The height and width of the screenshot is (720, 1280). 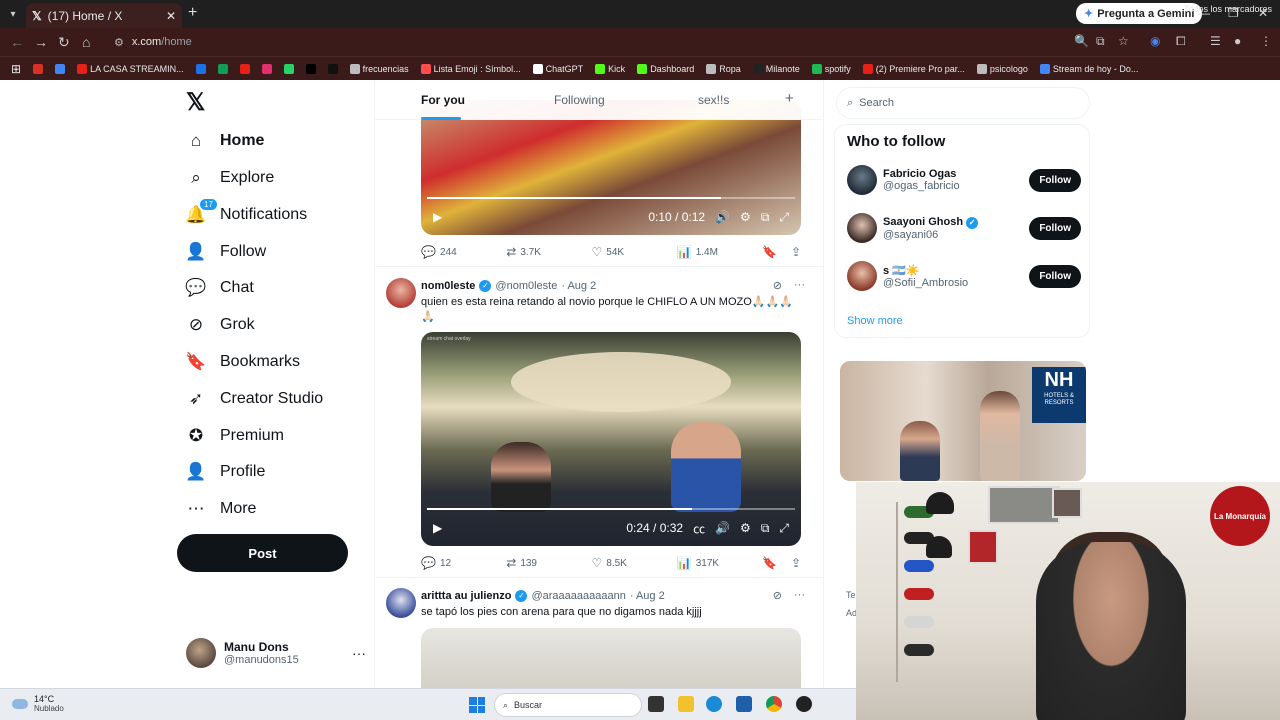 I want to click on nav-item-chat: 💬 Chat, so click(x=219, y=288).